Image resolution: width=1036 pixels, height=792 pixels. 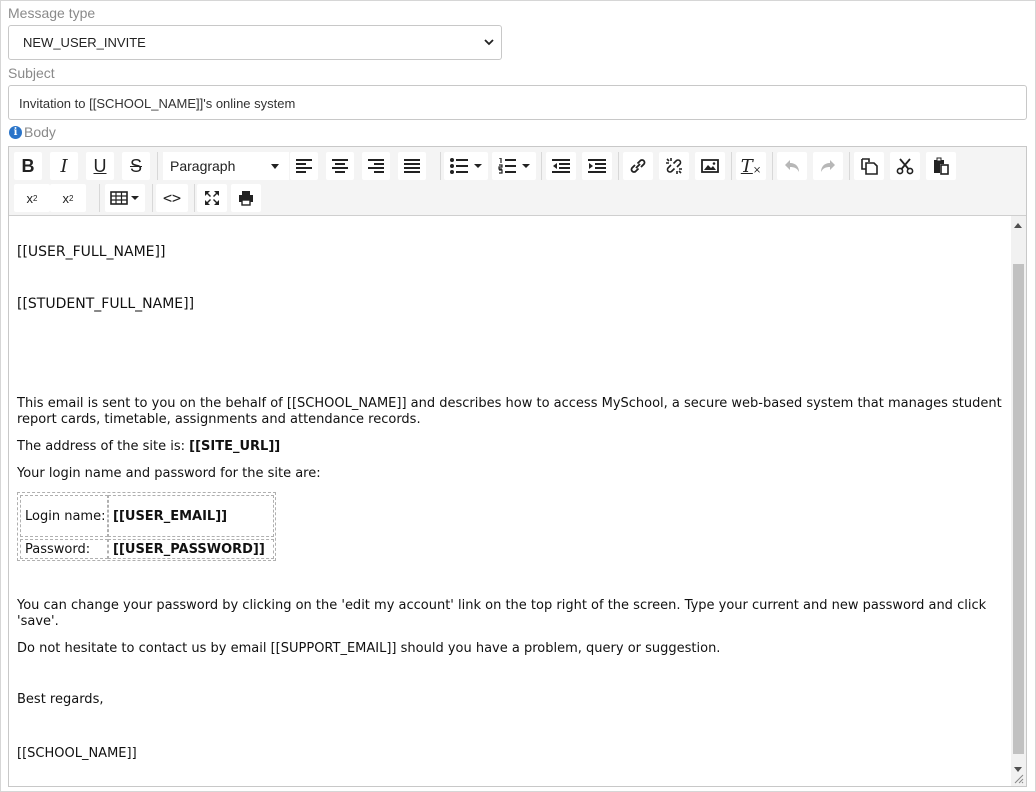 I want to click on fullscreen-button, so click(x=212, y=198).